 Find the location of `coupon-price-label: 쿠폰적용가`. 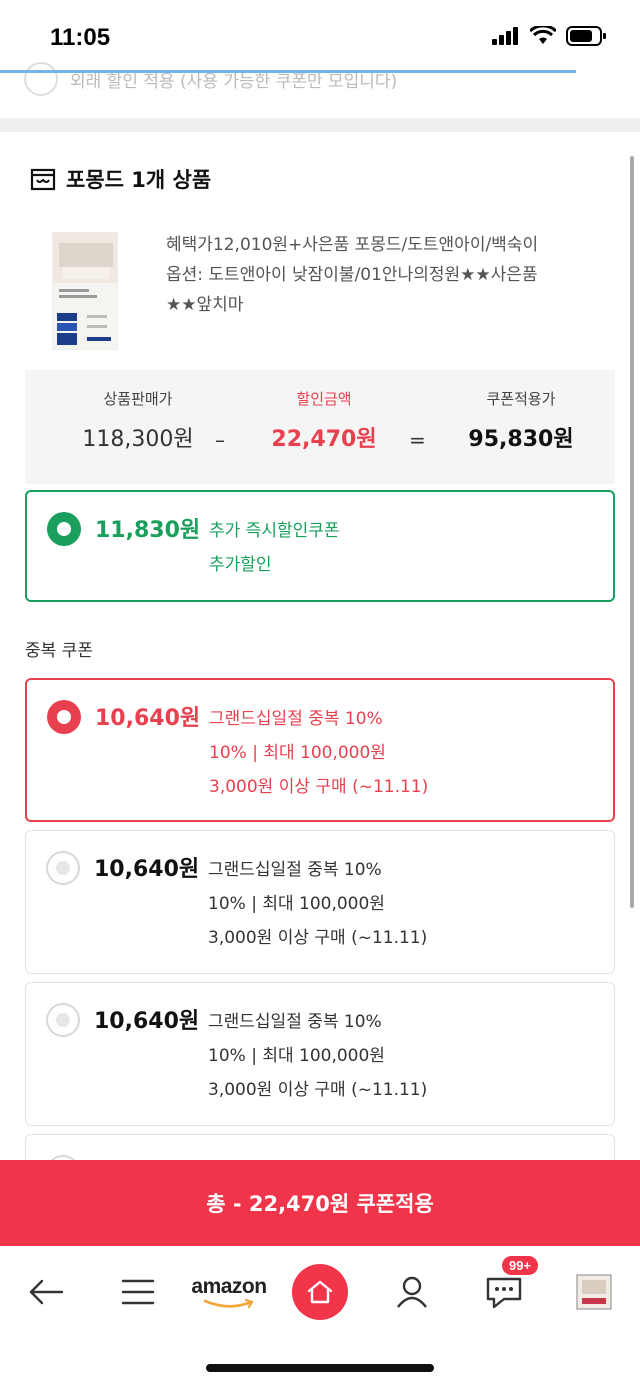

coupon-price-label: 쿠폰적용가 is located at coordinates (521, 399).